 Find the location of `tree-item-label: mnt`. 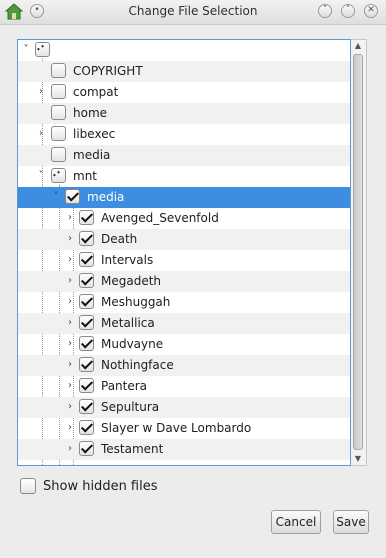

tree-item-label: mnt is located at coordinates (85, 176).